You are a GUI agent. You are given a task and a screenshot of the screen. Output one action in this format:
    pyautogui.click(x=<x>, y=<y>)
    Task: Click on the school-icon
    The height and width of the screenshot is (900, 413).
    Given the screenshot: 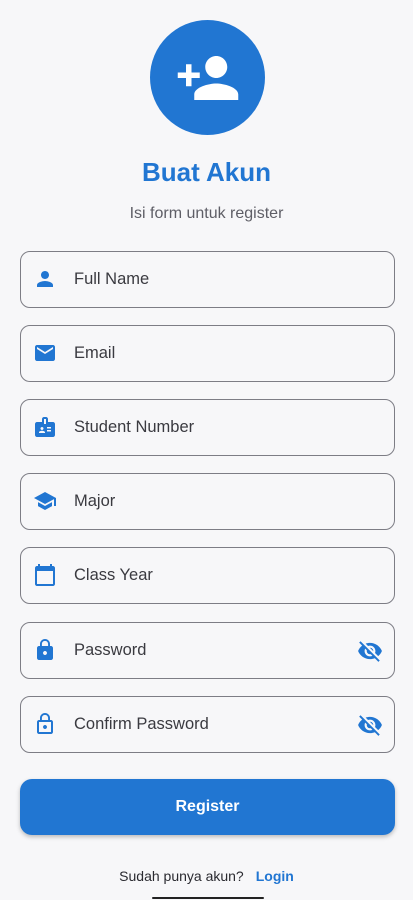 What is the action you would take?
    pyautogui.click(x=45, y=501)
    